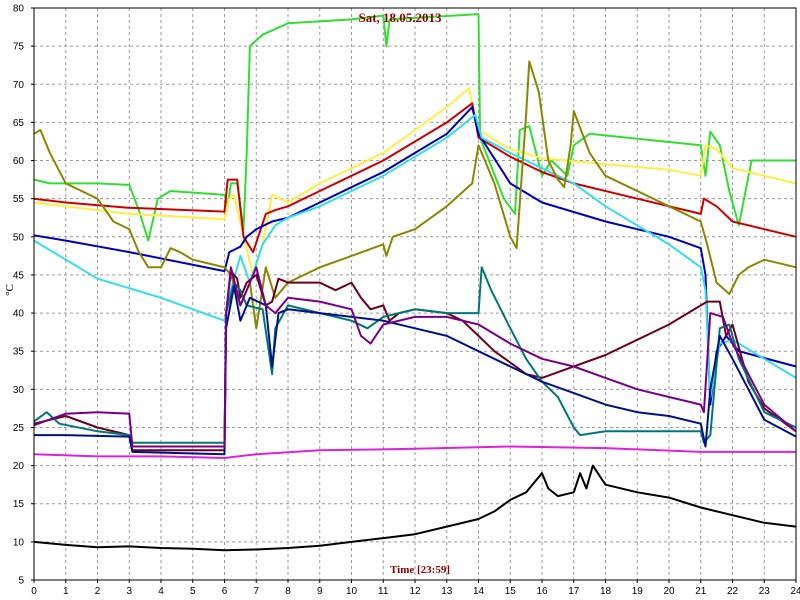  Describe the element at coordinates (66, 591) in the screenshot. I see `x-tick-label: 1` at that location.